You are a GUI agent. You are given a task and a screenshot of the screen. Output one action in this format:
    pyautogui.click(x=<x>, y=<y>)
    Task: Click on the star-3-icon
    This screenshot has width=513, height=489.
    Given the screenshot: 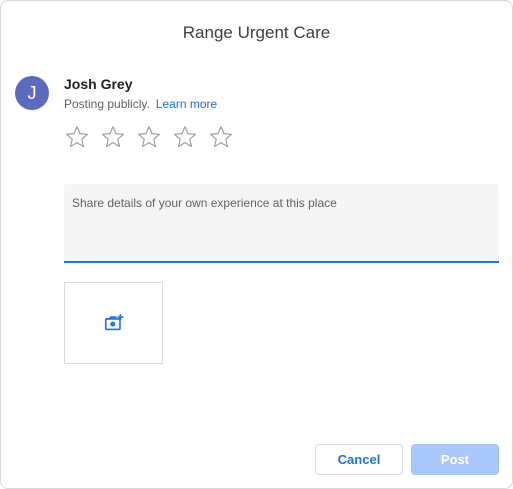 What is the action you would take?
    pyautogui.click(x=149, y=137)
    